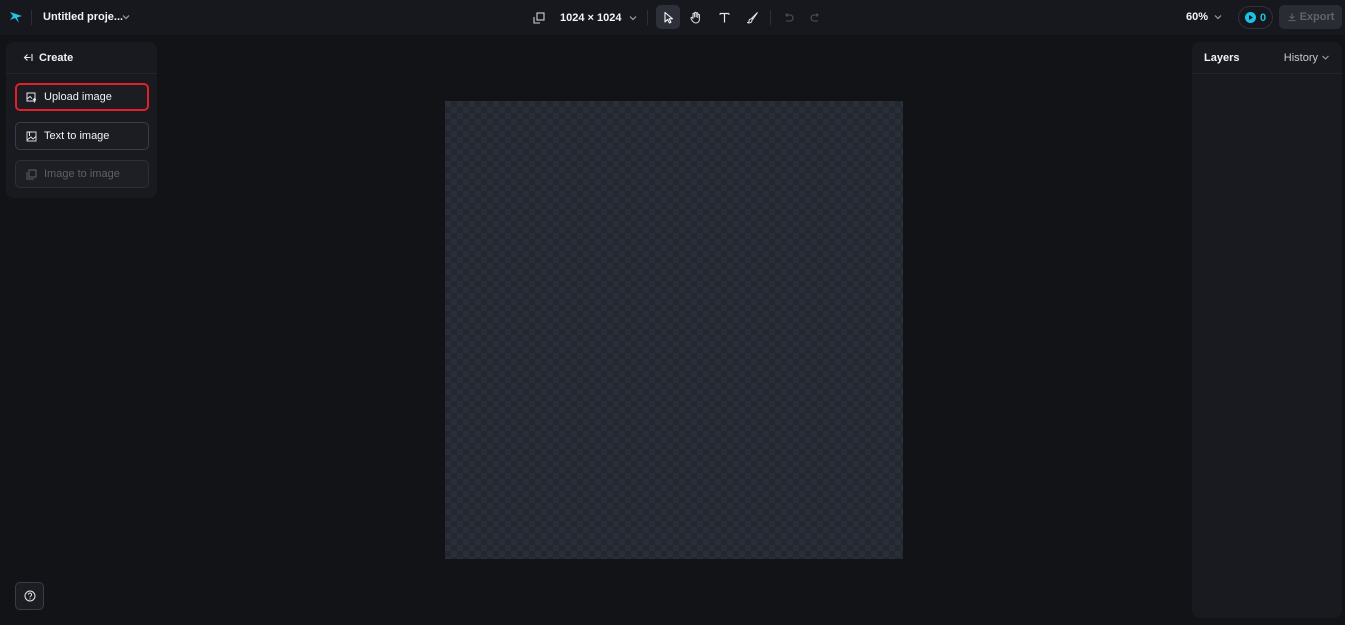  I want to click on upload-image-button: Upload image, so click(82, 97).